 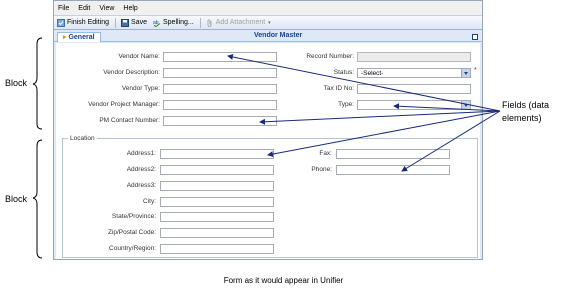 What do you see at coordinates (268, 8) in the screenshot?
I see `menu-bar: File Edit View Help` at bounding box center [268, 8].